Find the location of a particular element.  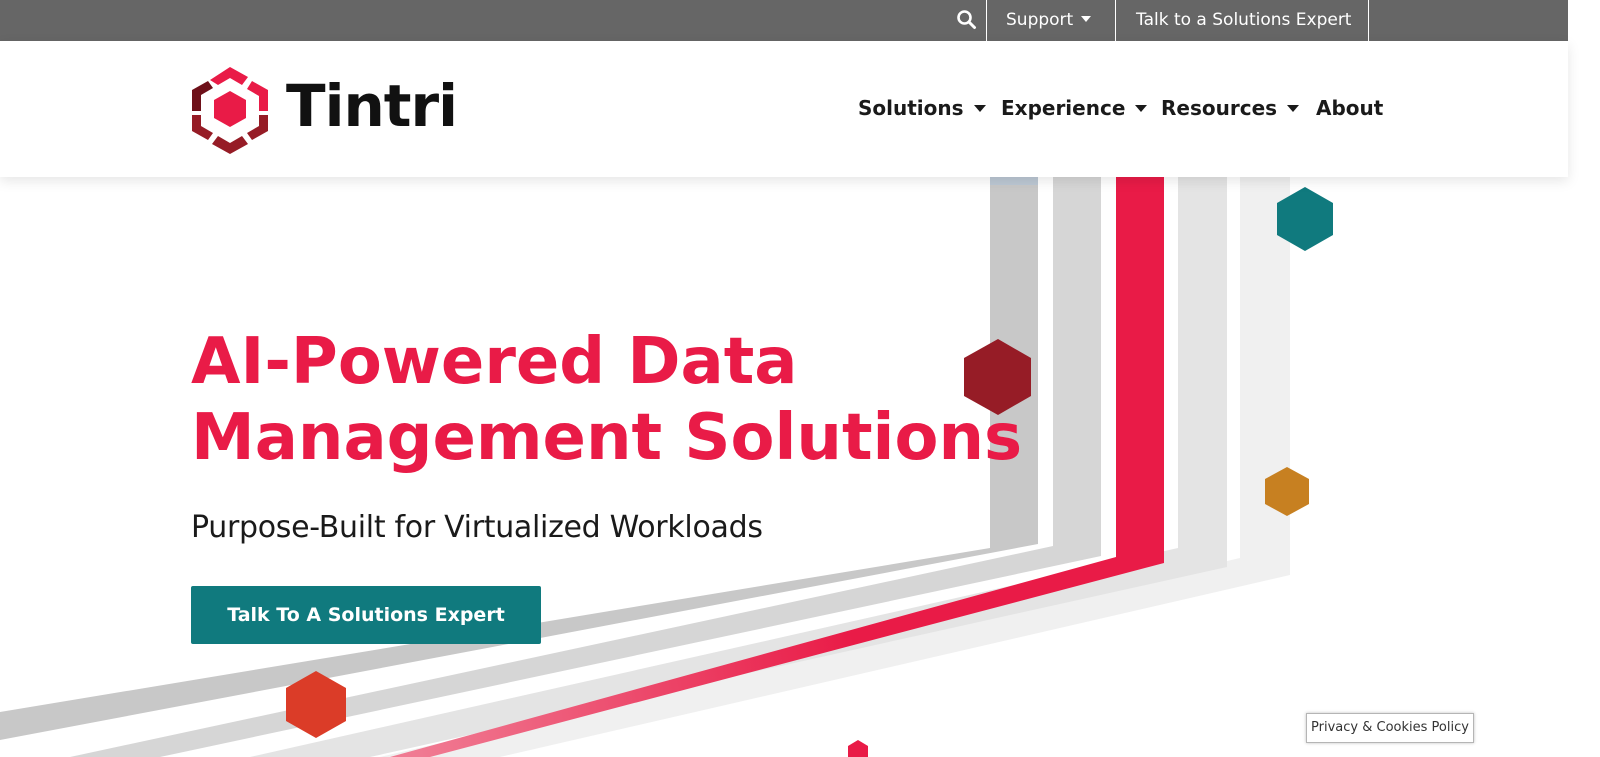

nav-resources: Resources is located at coordinates (1230, 108).